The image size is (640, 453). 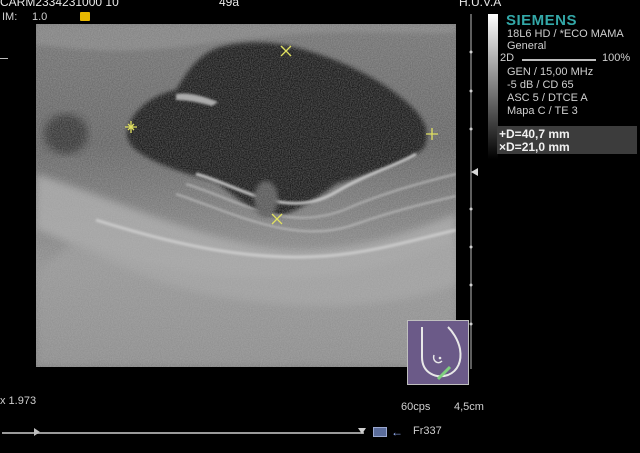 I want to click on cine-end-marker, so click(x=362, y=431).